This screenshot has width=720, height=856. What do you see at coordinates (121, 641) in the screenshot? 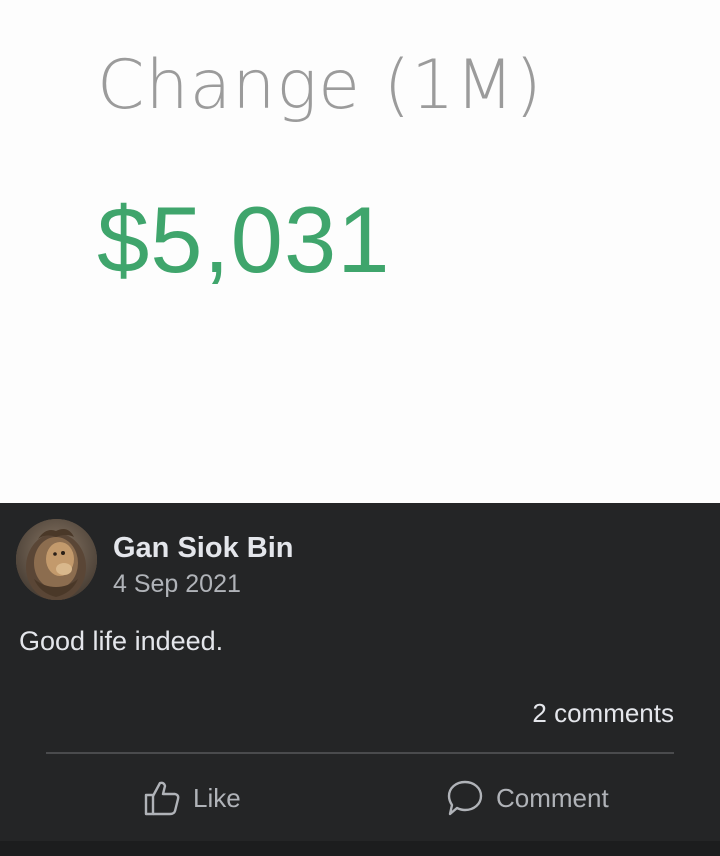
I see `post-text: Good life indeed.` at bounding box center [121, 641].